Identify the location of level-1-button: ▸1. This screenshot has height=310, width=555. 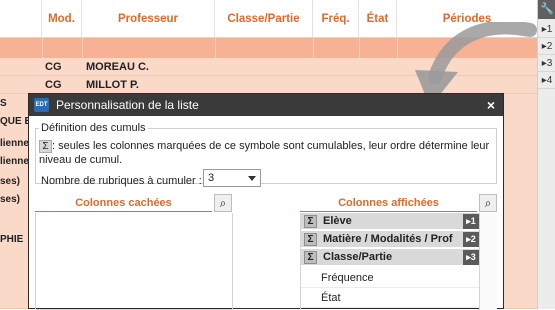
(546, 29).